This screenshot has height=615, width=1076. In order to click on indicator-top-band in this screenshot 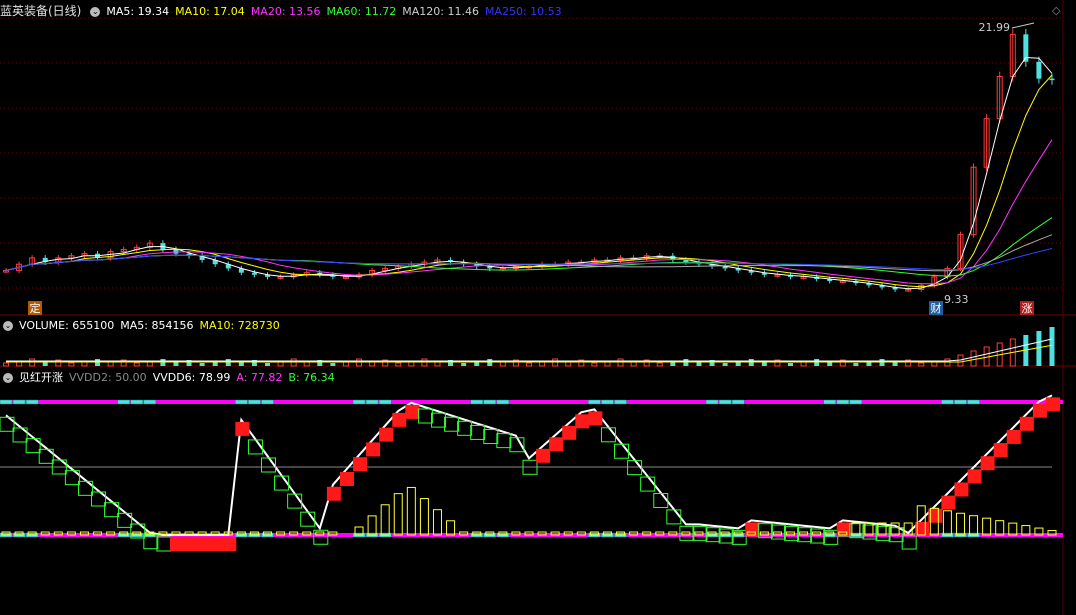, I will do `click(531, 402)`.